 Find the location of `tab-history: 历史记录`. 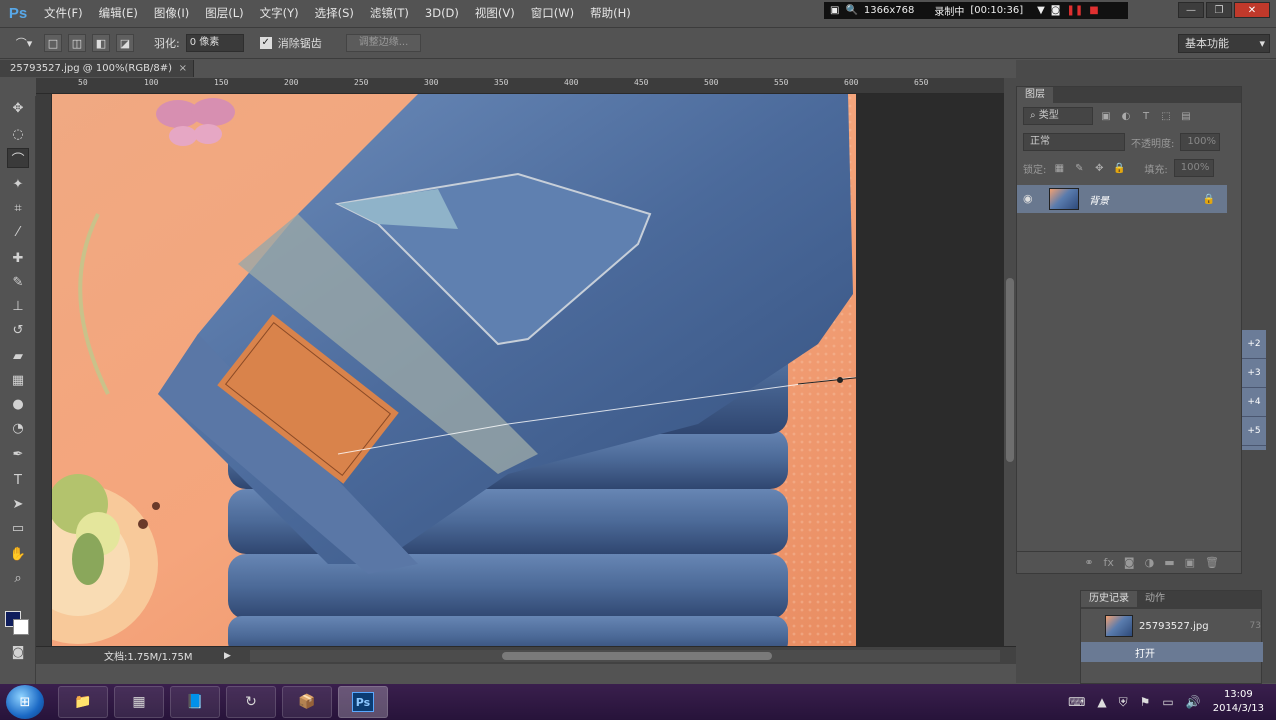

tab-history: 历史记录 is located at coordinates (1109, 599).